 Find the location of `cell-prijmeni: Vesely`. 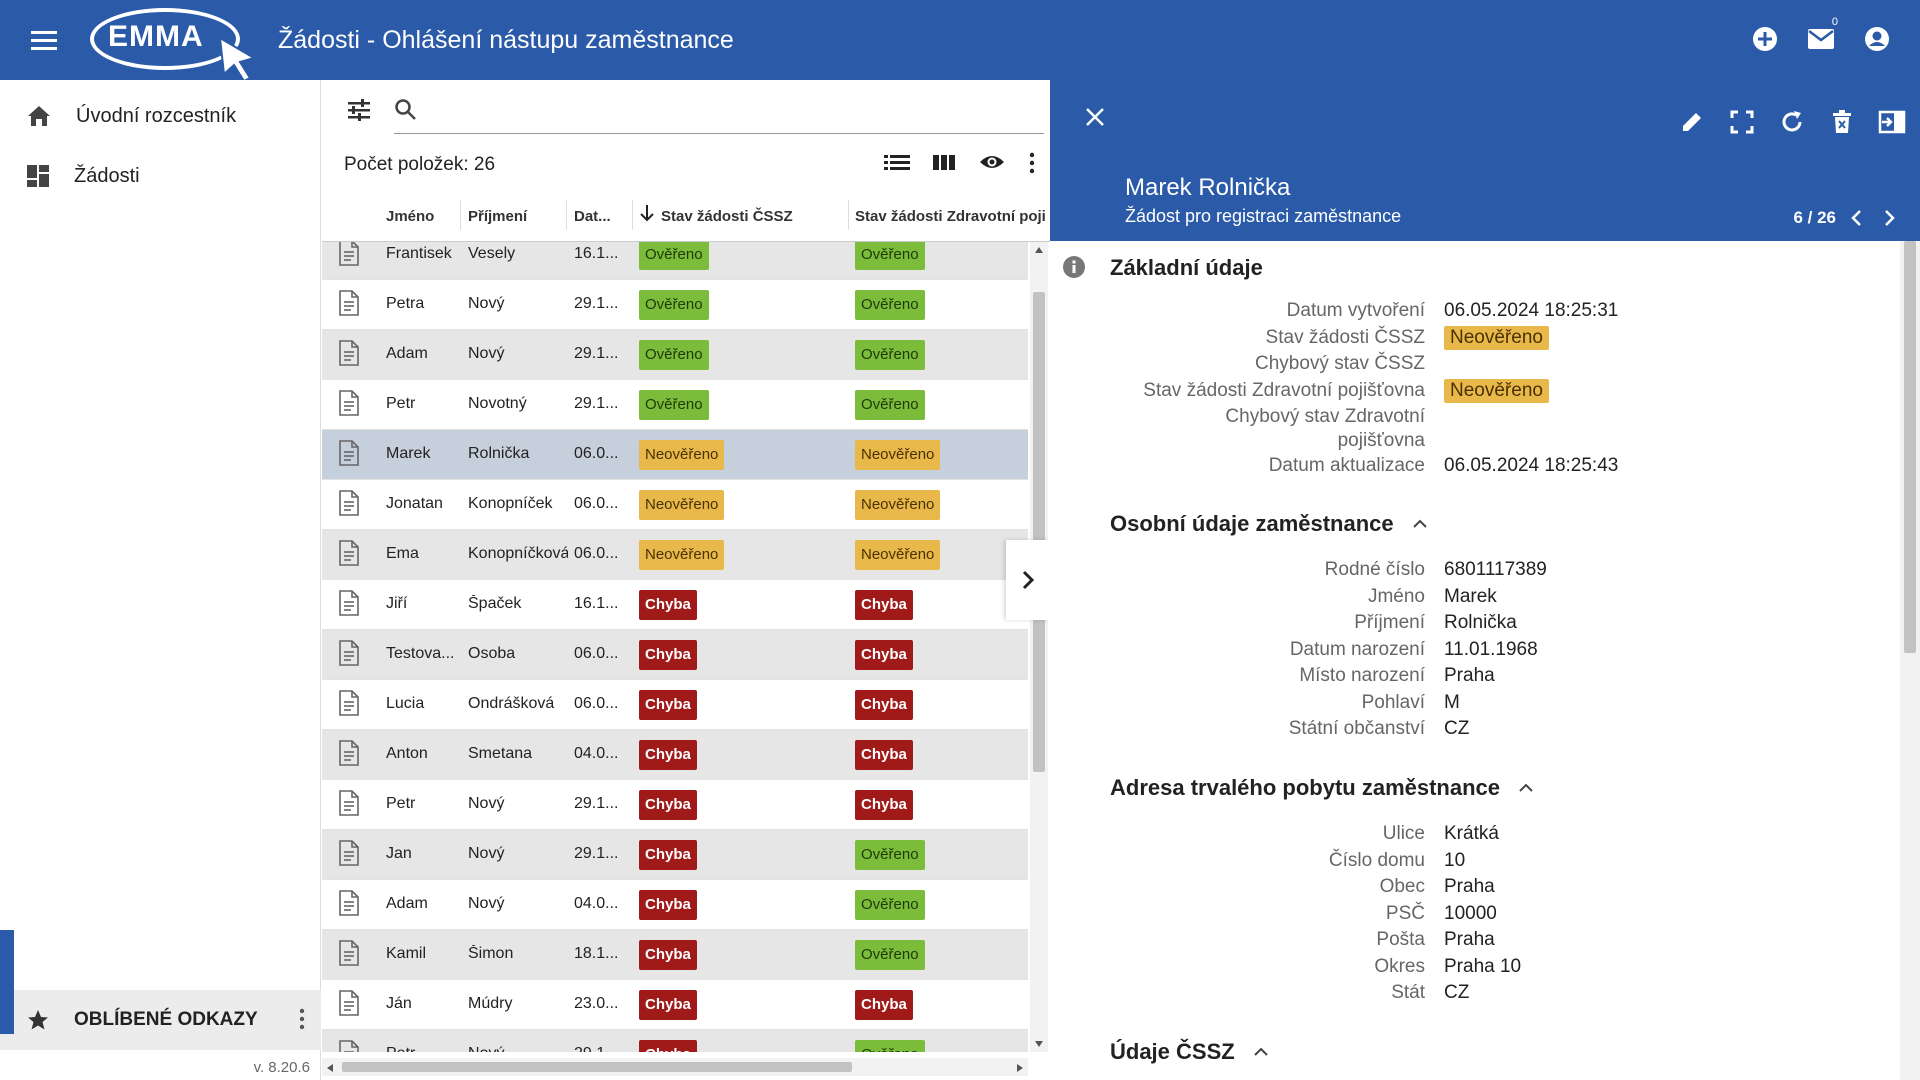

cell-prijmeni: Vesely is located at coordinates (492, 253).